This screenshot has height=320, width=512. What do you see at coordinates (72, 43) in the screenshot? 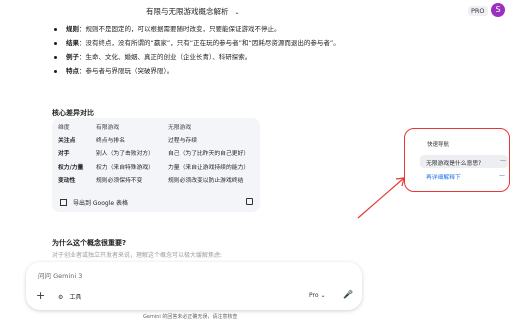
I see `bullet-label: 结果` at bounding box center [72, 43].